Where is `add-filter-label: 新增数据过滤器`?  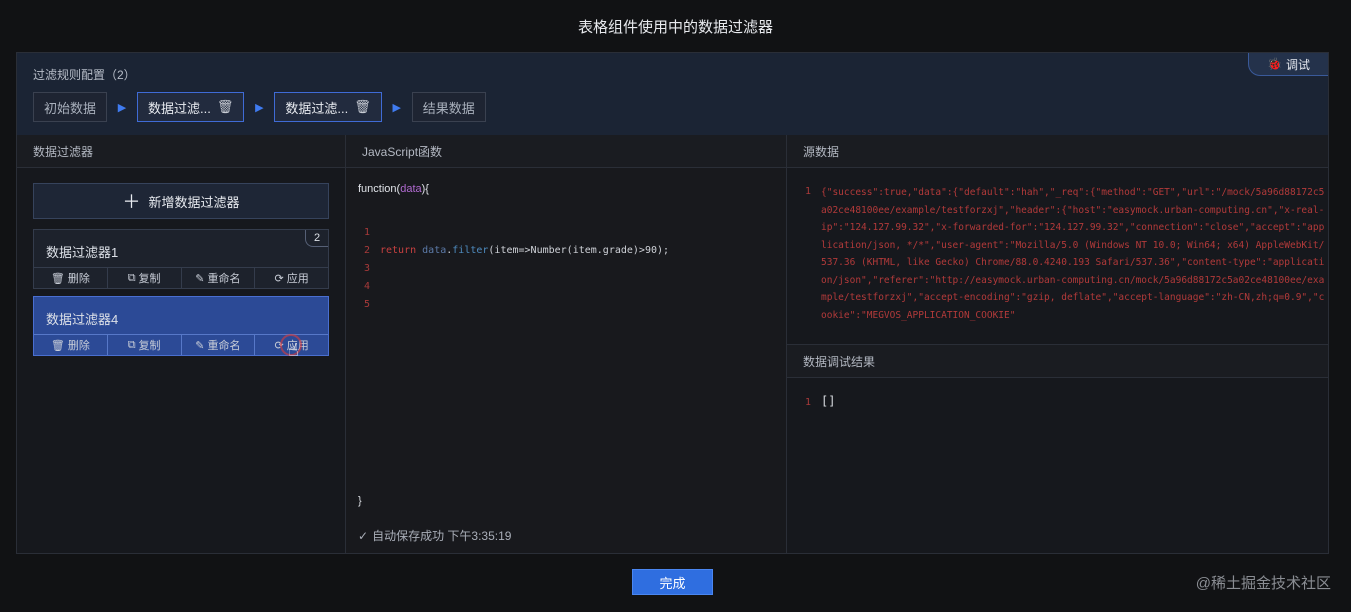
add-filter-label: 新增数据过滤器 is located at coordinates (194, 202).